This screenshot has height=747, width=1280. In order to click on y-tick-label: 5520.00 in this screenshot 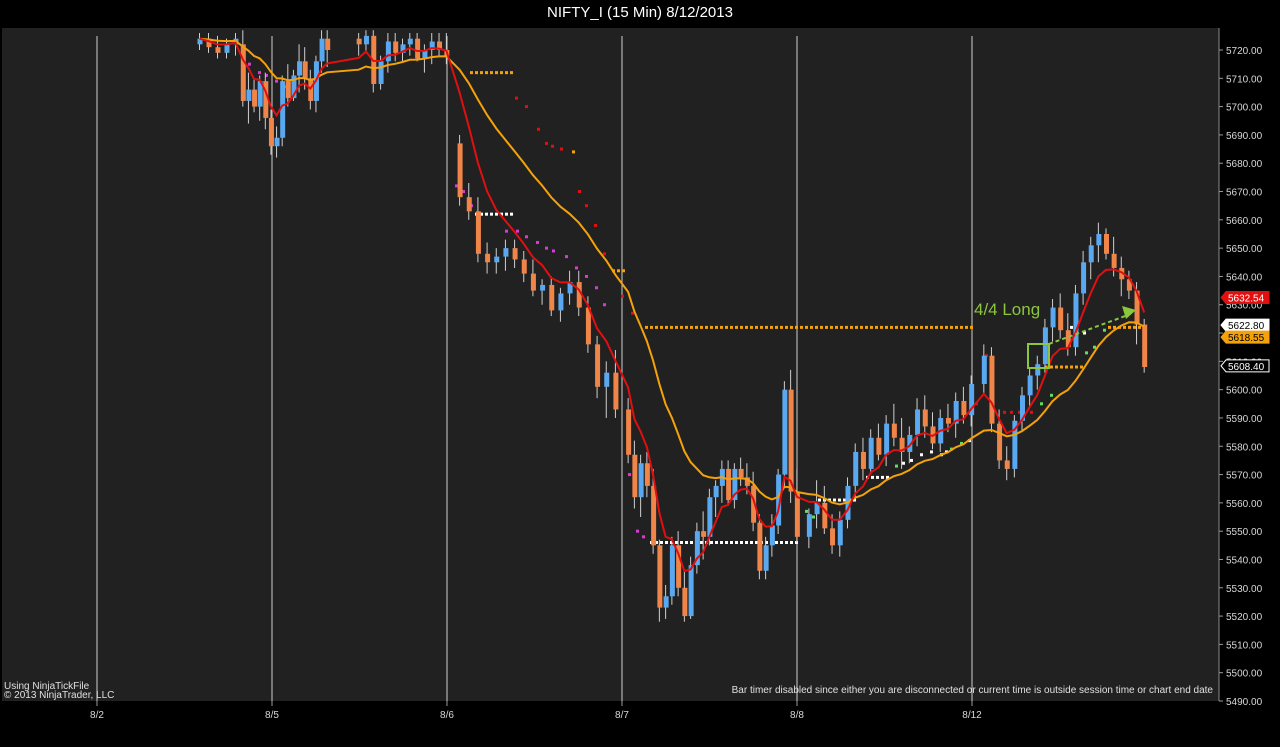, I will do `click(1244, 617)`.